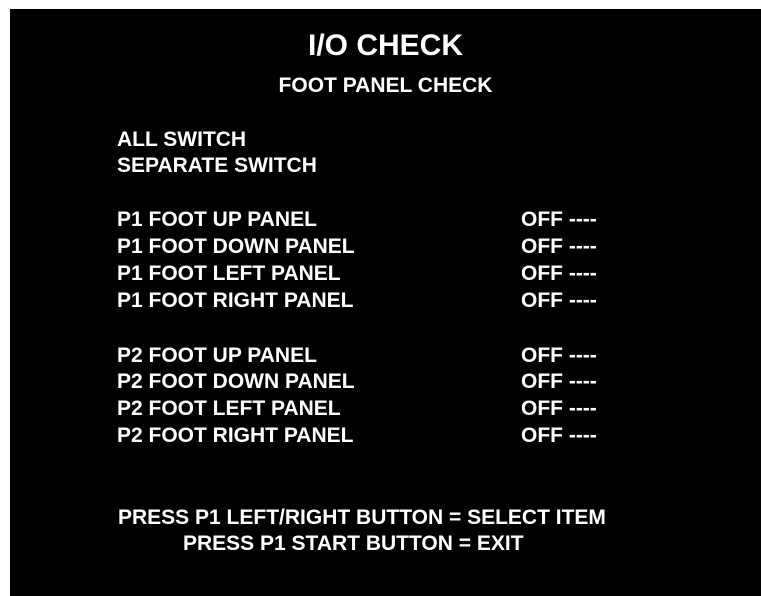 This screenshot has width=761, height=596. What do you see at coordinates (362, 517) in the screenshot?
I see `instruction-select-item: PRESS P1 LEFT/RIGHT BUTTON = SELECT ITEM` at bounding box center [362, 517].